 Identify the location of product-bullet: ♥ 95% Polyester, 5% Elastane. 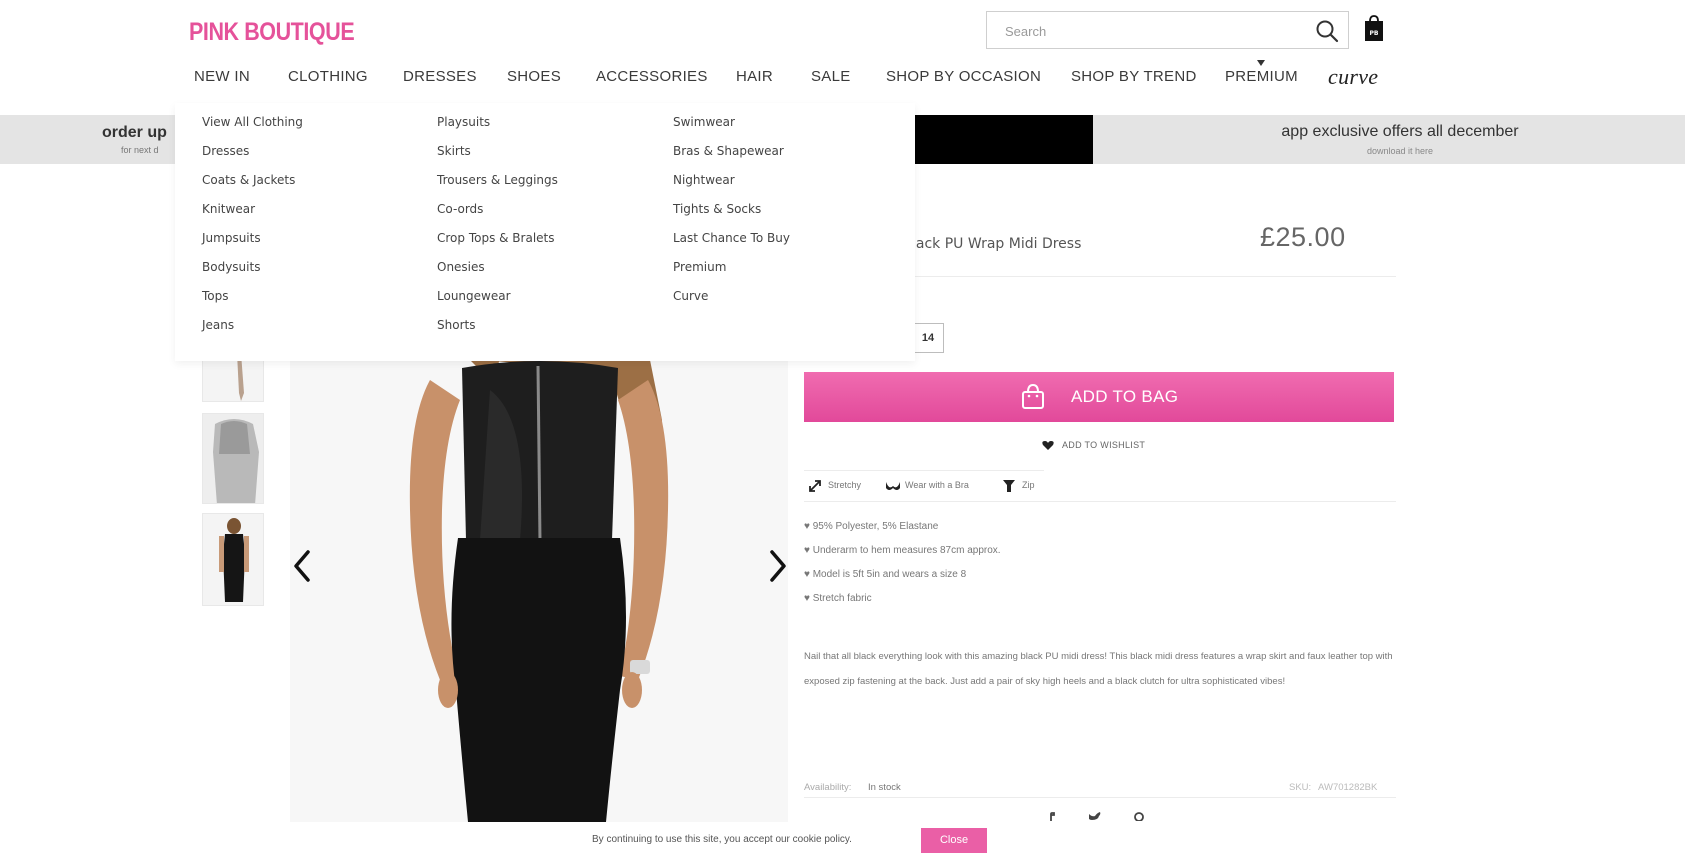
(871, 526).